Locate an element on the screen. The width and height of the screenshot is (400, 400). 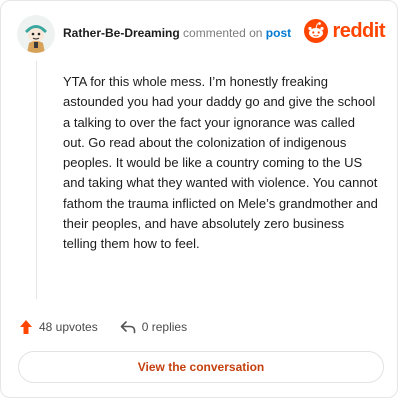
view-conversation-button: View the conversation is located at coordinates (201, 367).